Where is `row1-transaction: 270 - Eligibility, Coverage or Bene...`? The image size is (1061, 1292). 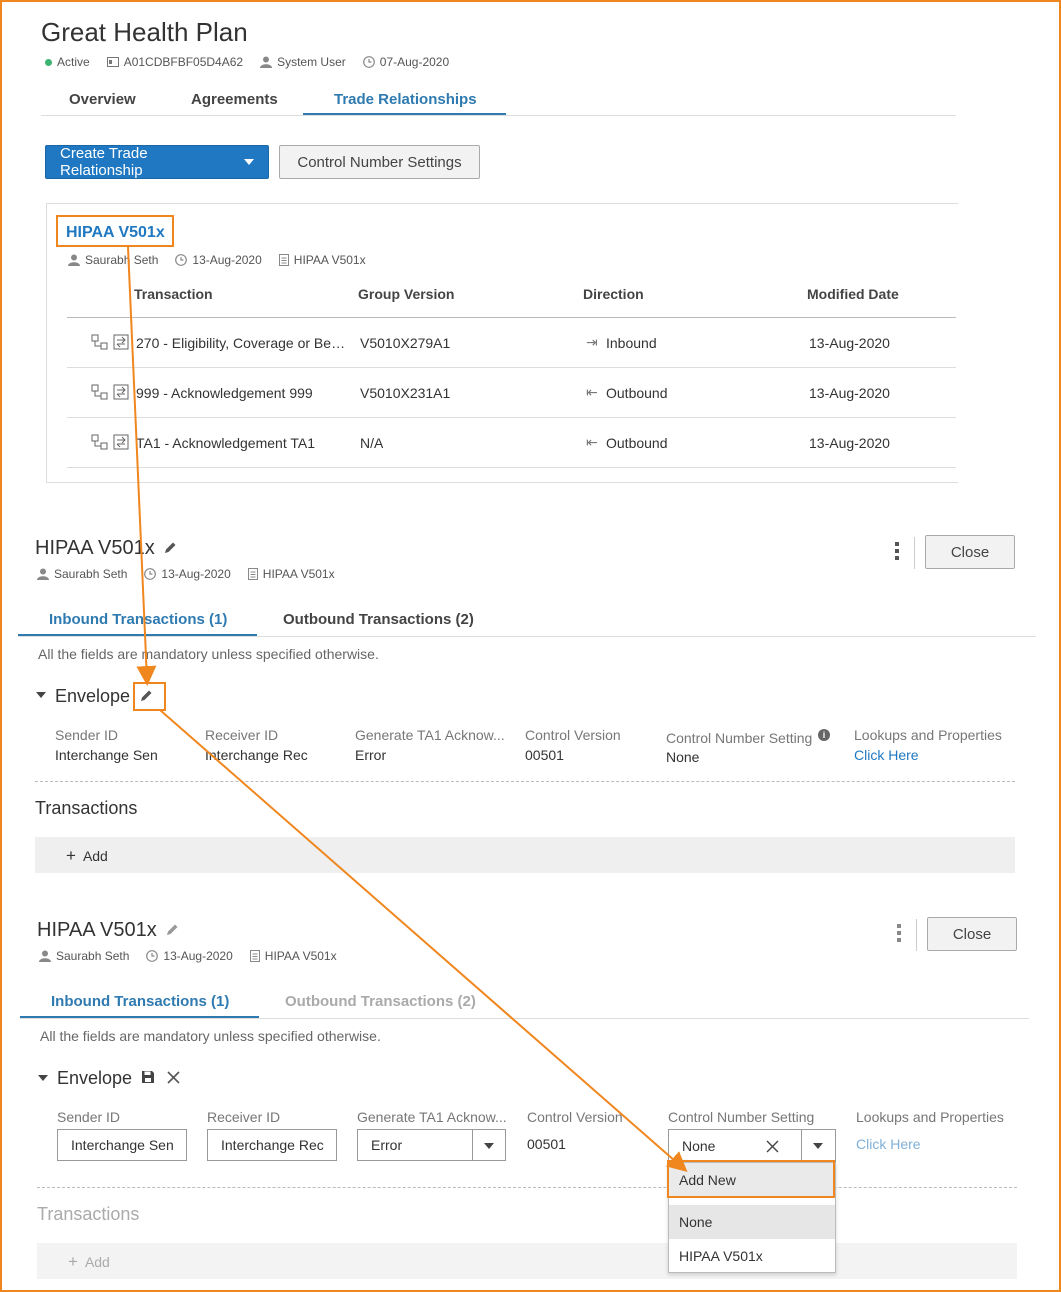
row1-transaction: 270 - Eligibility, Coverage or Bene... is located at coordinates (244, 343).